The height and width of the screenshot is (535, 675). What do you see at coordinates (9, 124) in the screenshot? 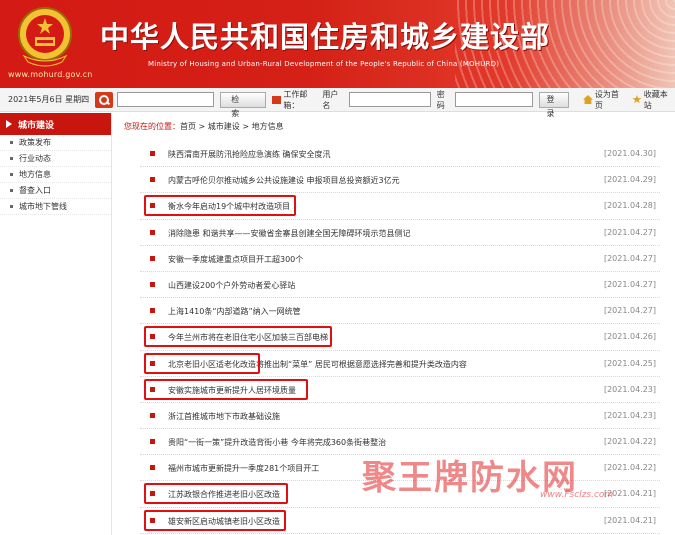
I see `arrow-right-icon` at bounding box center [9, 124].